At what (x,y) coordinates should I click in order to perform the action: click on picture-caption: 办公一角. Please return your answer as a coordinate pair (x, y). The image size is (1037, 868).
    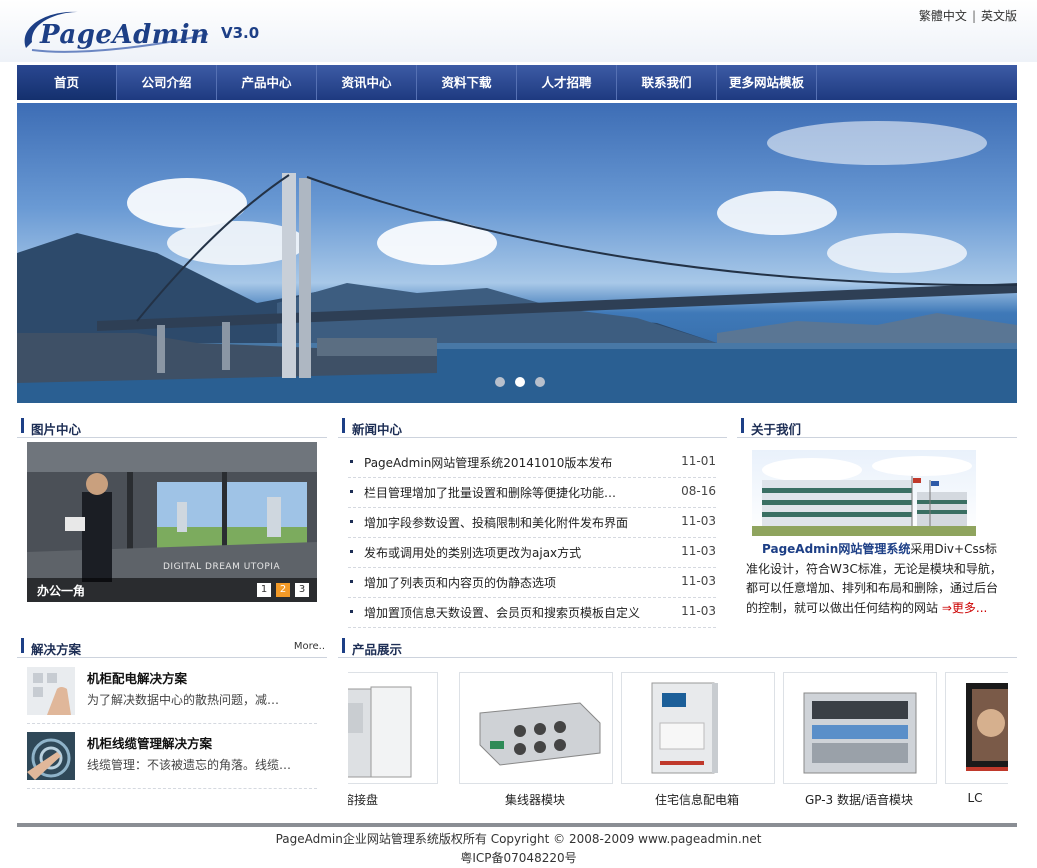
    Looking at the image, I should click on (61, 591).